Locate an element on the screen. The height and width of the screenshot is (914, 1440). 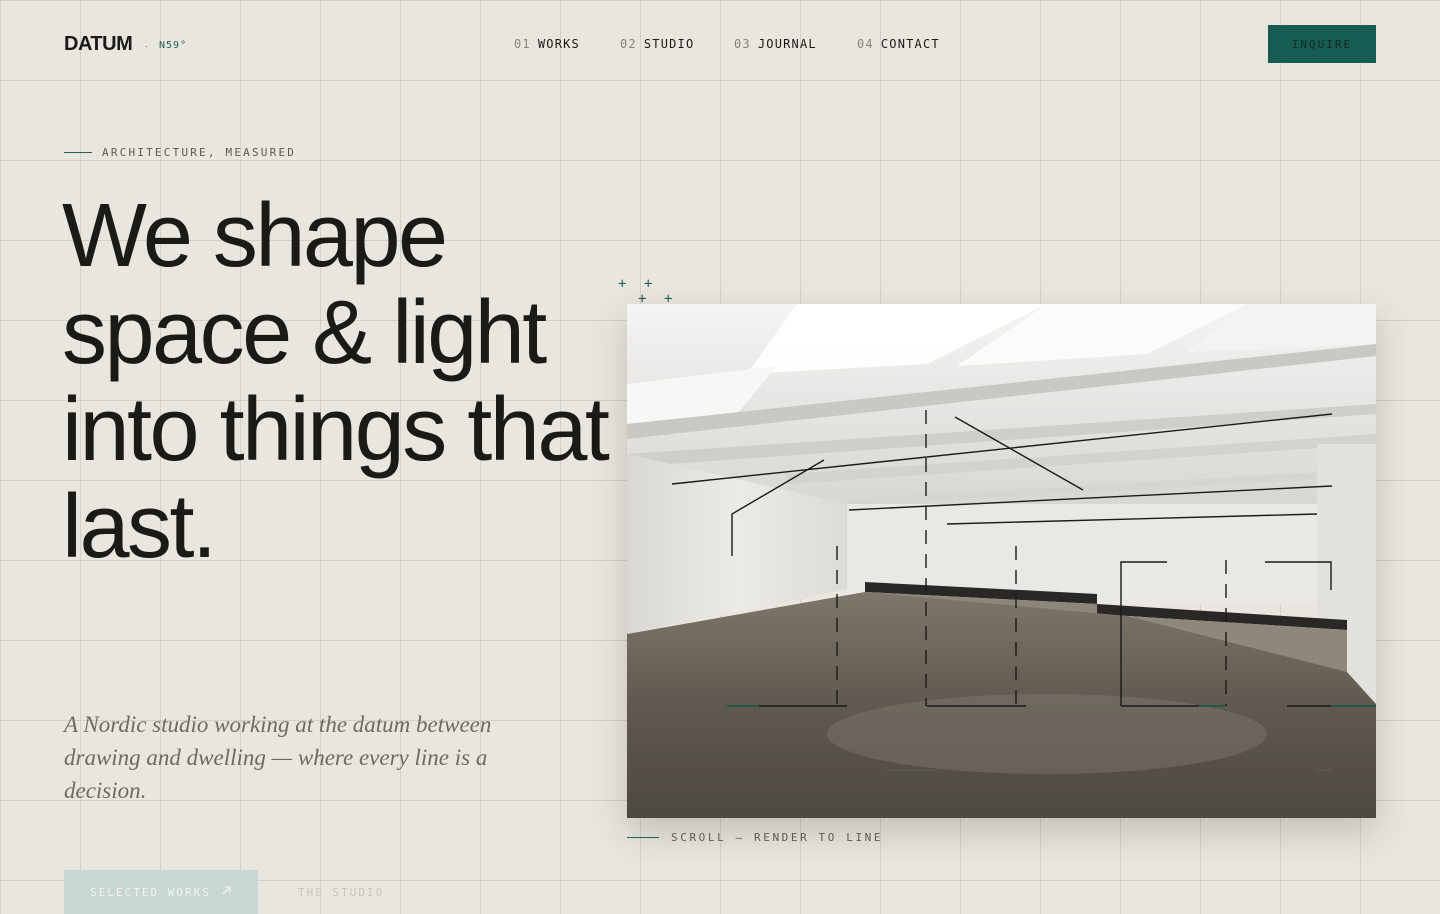
nav-item-label: CONTACT is located at coordinates (910, 44).